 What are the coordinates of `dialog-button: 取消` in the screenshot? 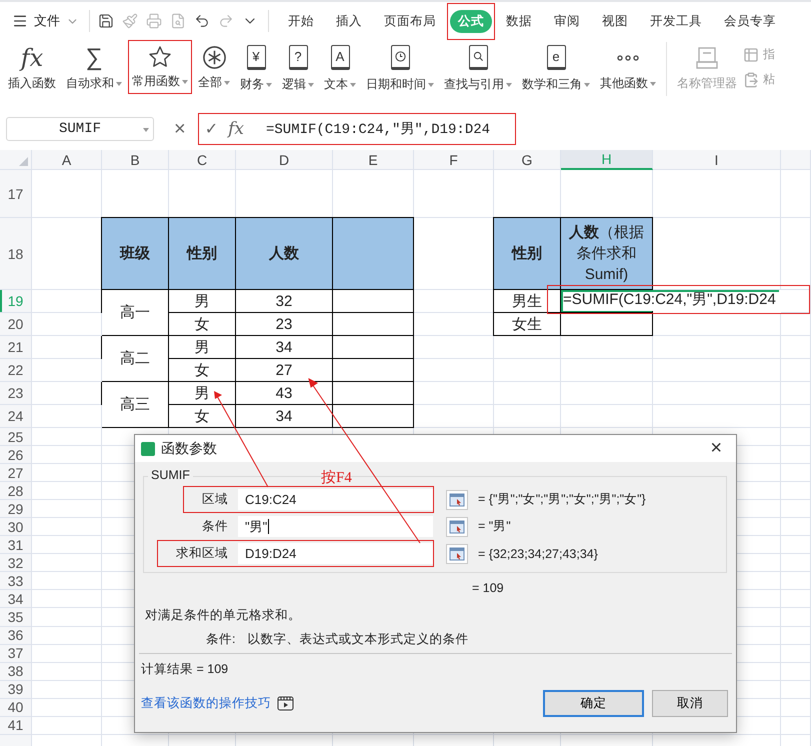 It's located at (690, 703).